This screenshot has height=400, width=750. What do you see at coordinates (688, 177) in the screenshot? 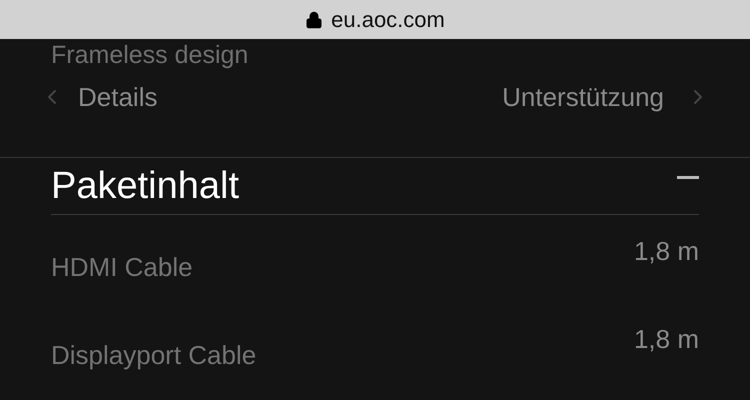
I see `collapse-icon` at bounding box center [688, 177].